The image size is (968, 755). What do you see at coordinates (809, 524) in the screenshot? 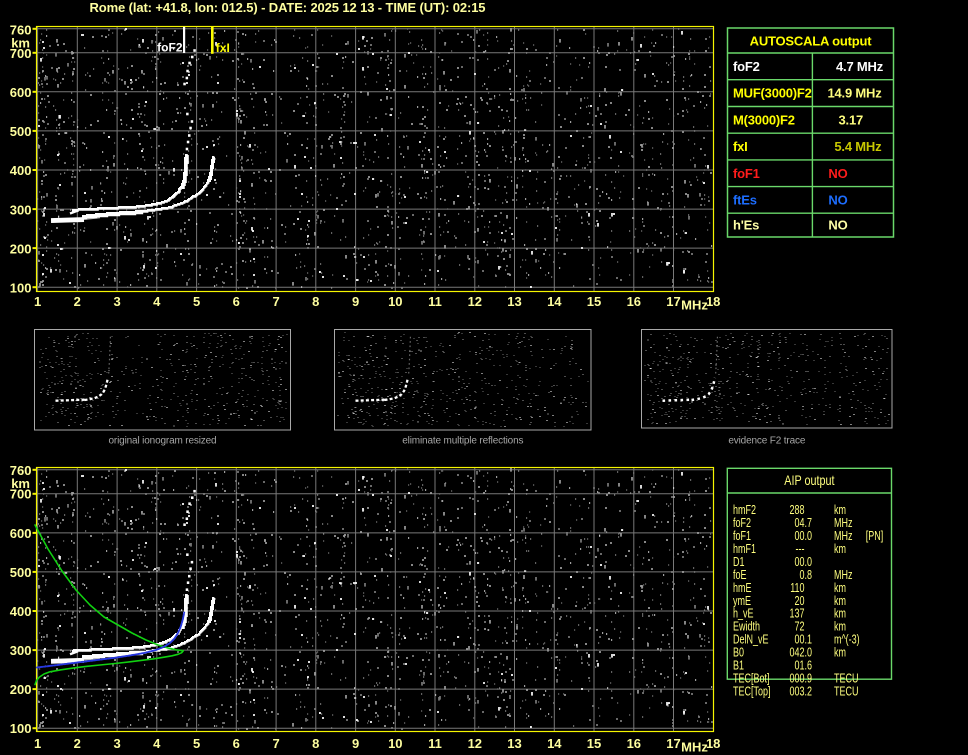
I see `svg-text: .7` at bounding box center [809, 524].